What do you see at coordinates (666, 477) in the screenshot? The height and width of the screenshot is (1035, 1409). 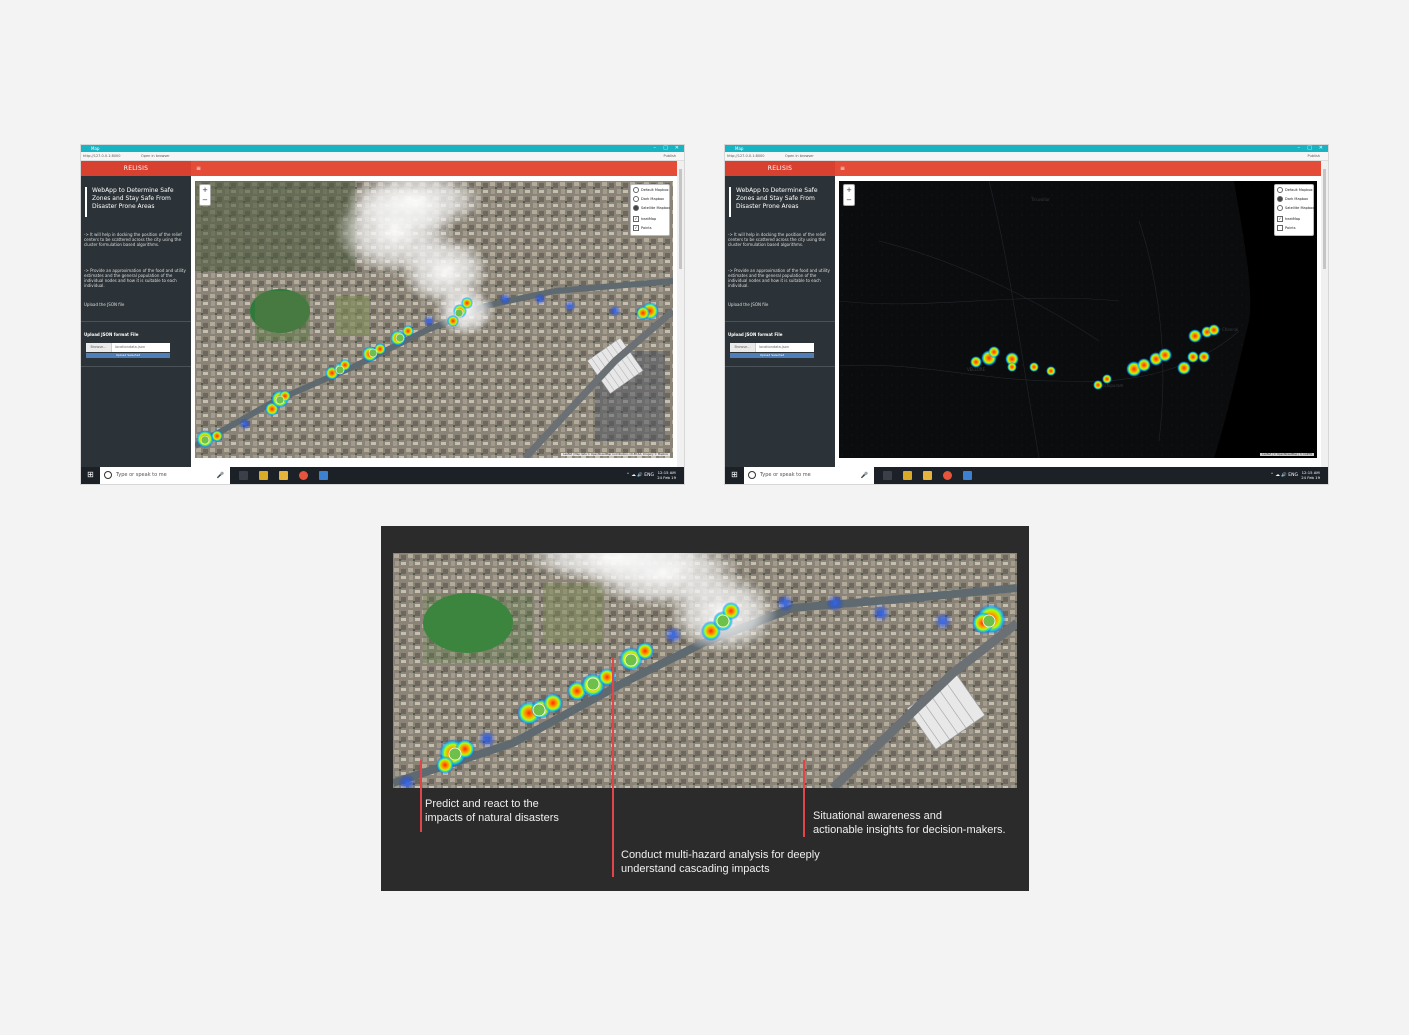 I see `clock-date: 24 Feb 19` at bounding box center [666, 477].